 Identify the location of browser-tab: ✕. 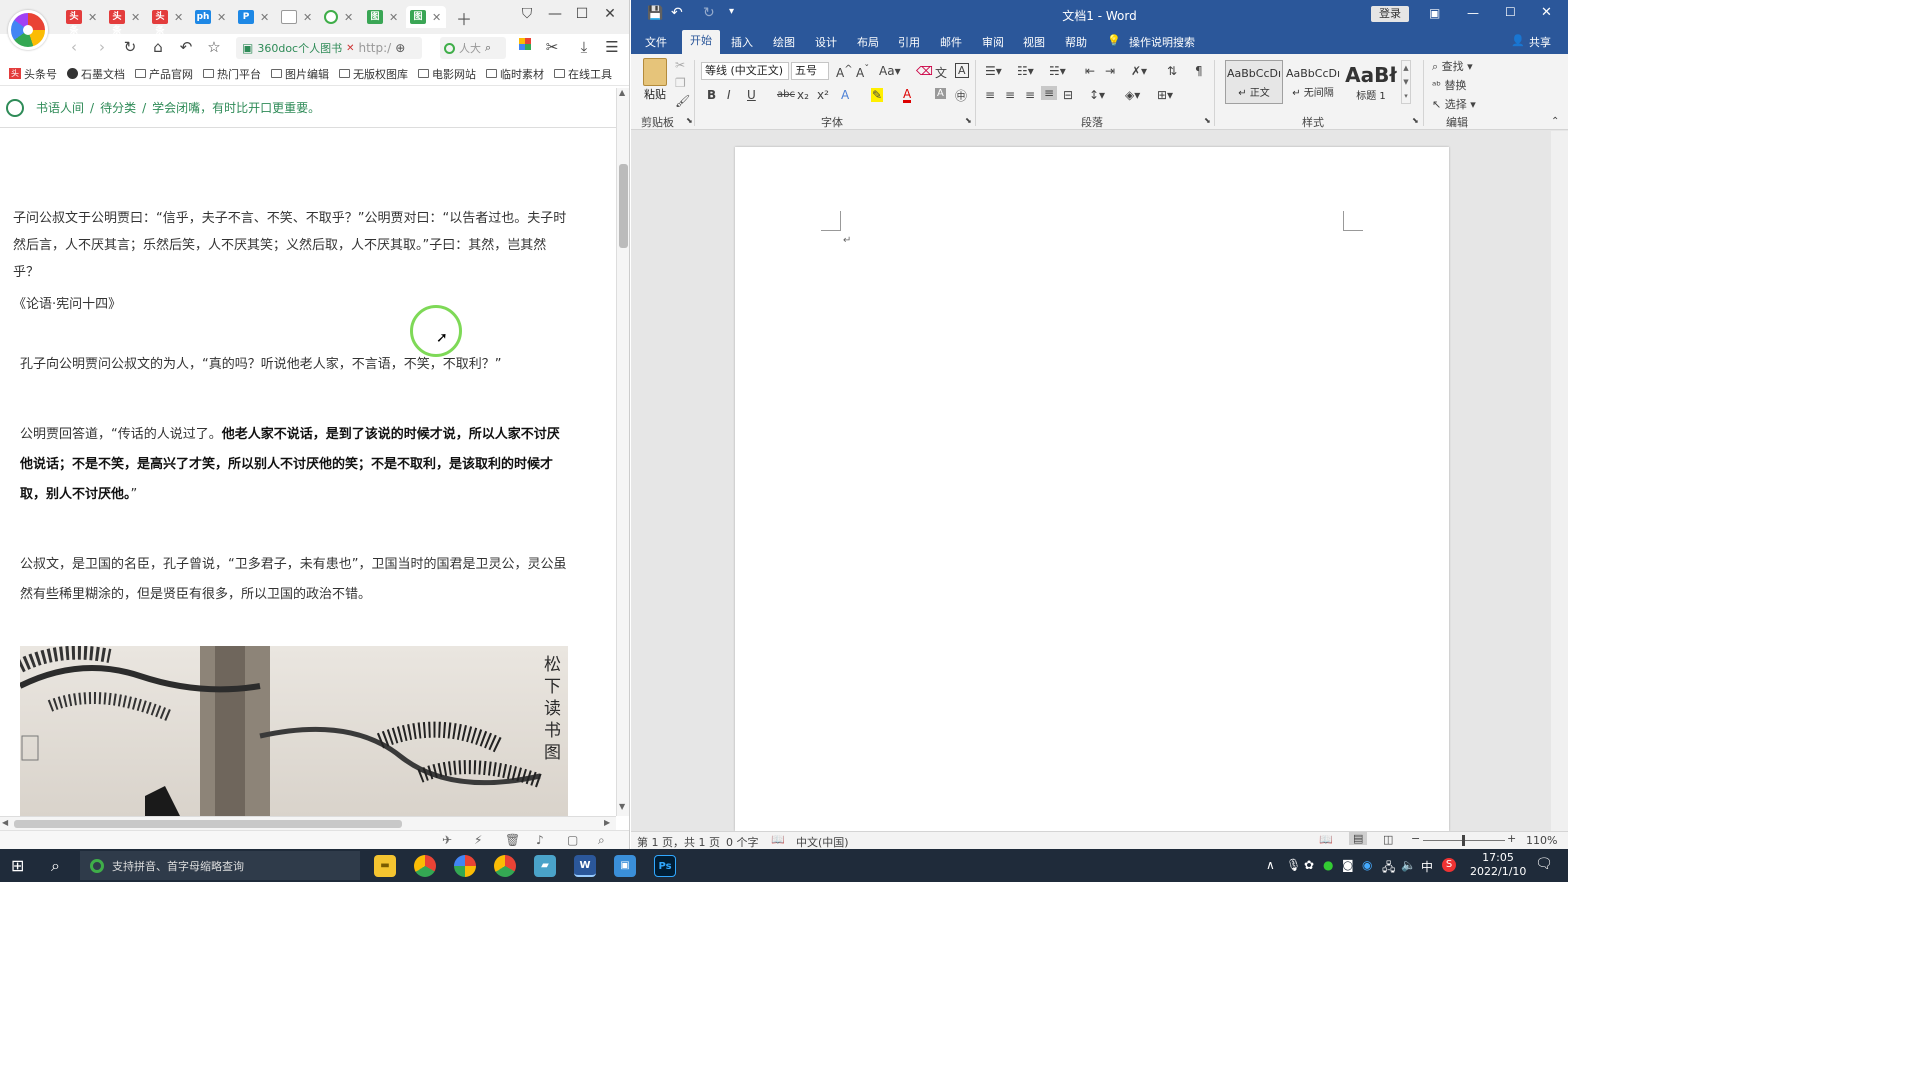
(344, 17).